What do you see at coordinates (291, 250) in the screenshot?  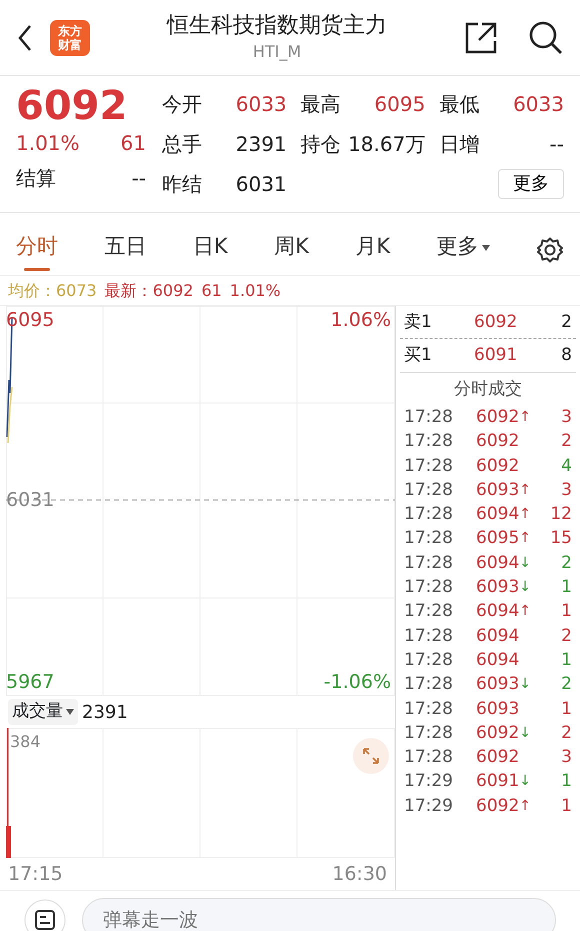 I see `chart-tab: 周K` at bounding box center [291, 250].